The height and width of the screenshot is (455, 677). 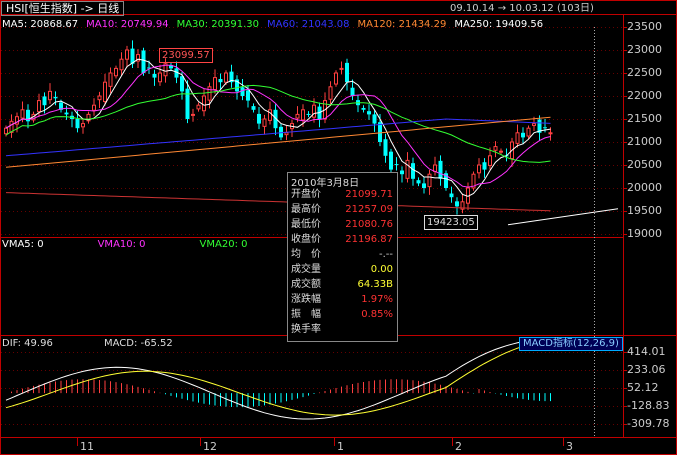 What do you see at coordinates (644, 95) in the screenshot?
I see `price-axis-label: 22000` at bounding box center [644, 95].